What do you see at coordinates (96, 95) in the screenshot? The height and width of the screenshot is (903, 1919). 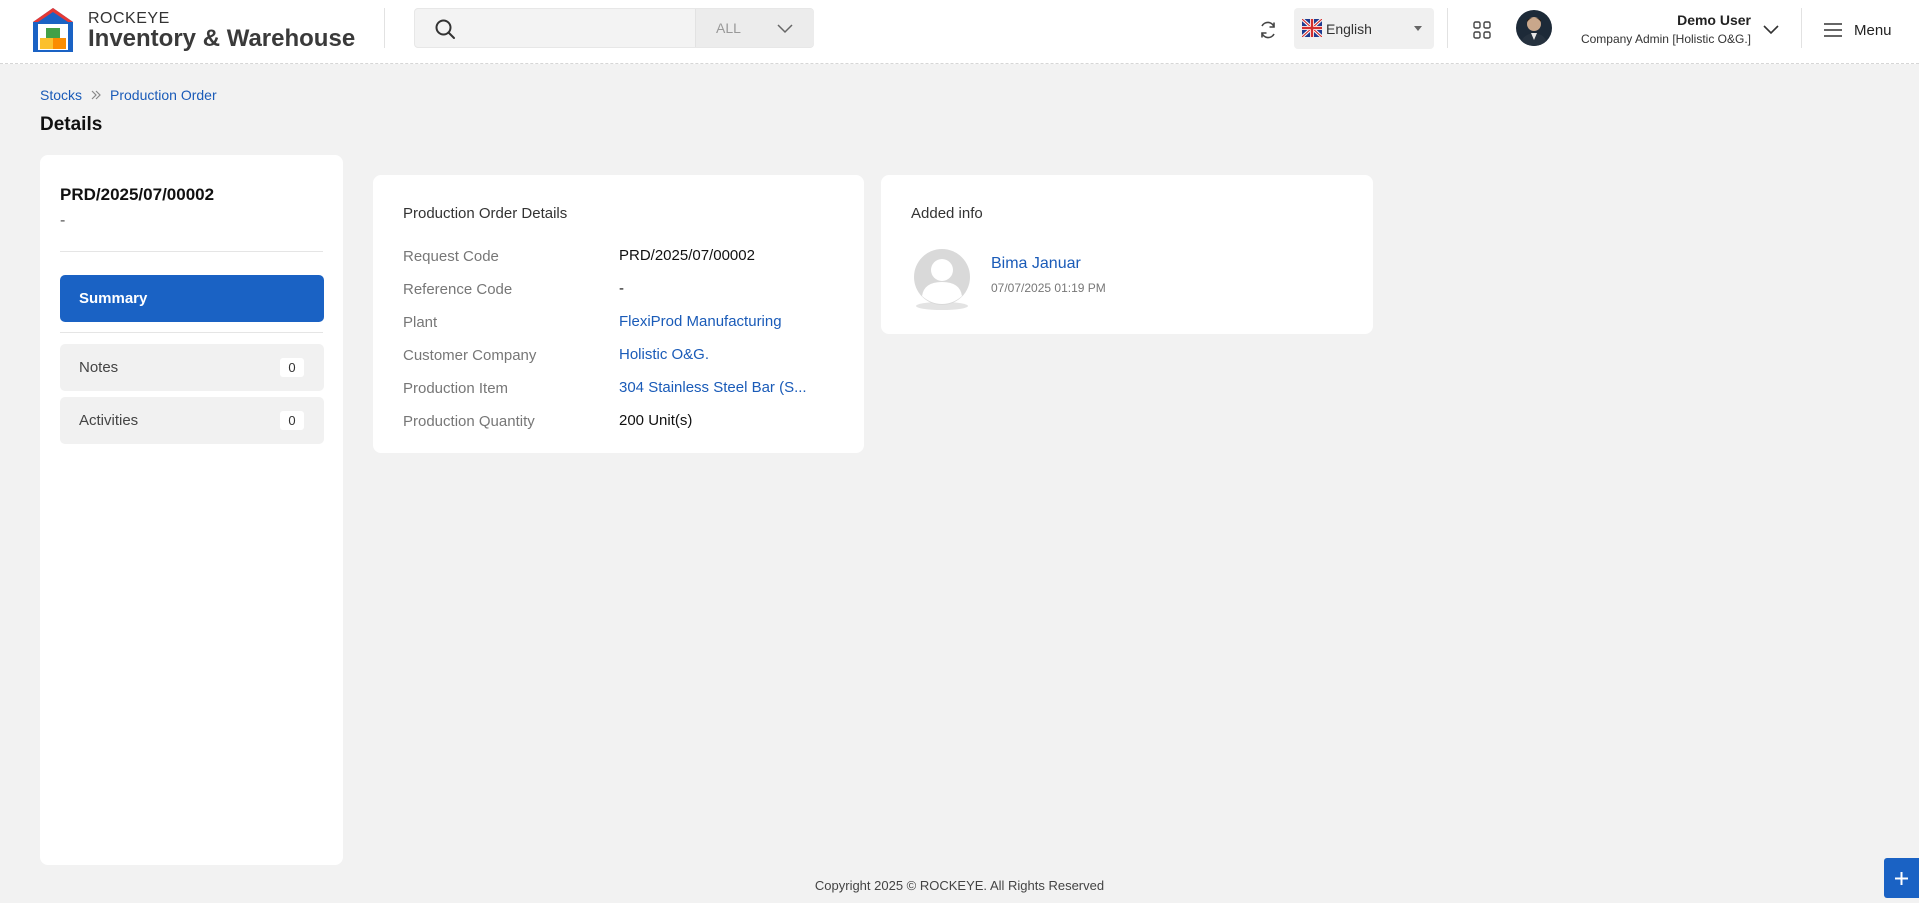 I see `chevron-right-double-icon` at bounding box center [96, 95].